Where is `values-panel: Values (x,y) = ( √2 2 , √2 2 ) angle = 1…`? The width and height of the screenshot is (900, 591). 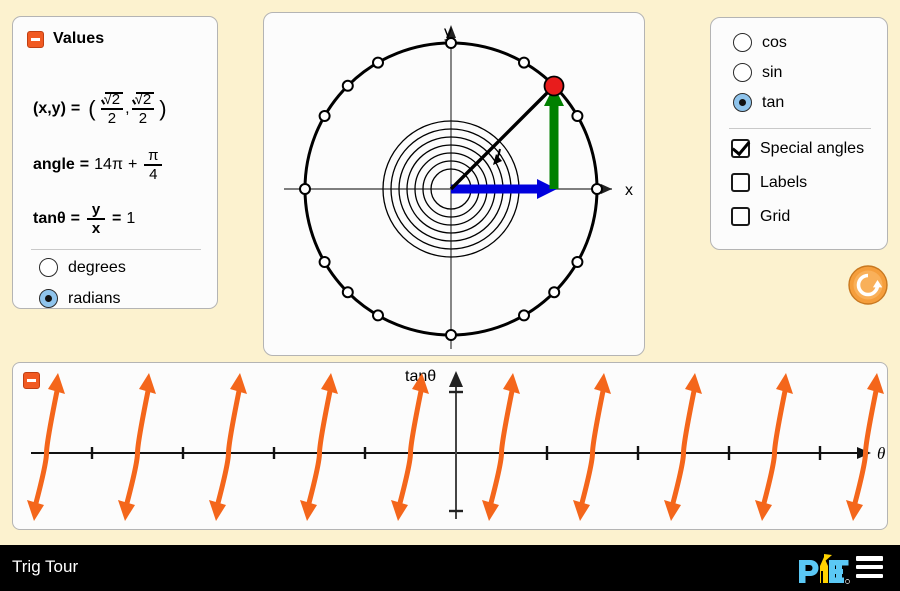
values-panel: Values (x,y) = ( √2 2 , √2 2 ) angle = 1… is located at coordinates (115, 162).